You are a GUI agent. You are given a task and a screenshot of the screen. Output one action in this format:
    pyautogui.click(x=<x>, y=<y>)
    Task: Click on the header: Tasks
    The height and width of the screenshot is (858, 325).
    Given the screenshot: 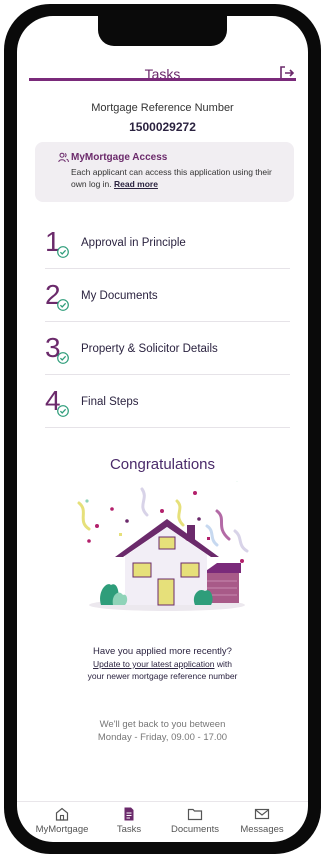 What is the action you would take?
    pyautogui.click(x=162, y=71)
    